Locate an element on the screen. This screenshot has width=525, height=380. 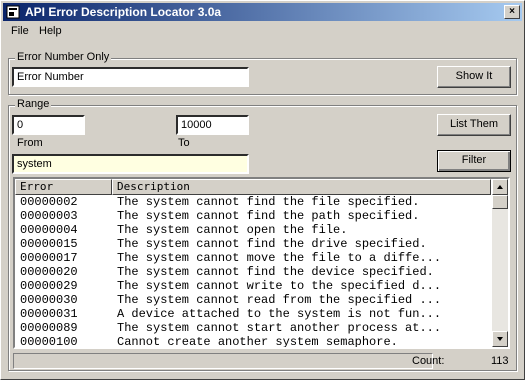
to-label: To is located at coordinates (184, 143).